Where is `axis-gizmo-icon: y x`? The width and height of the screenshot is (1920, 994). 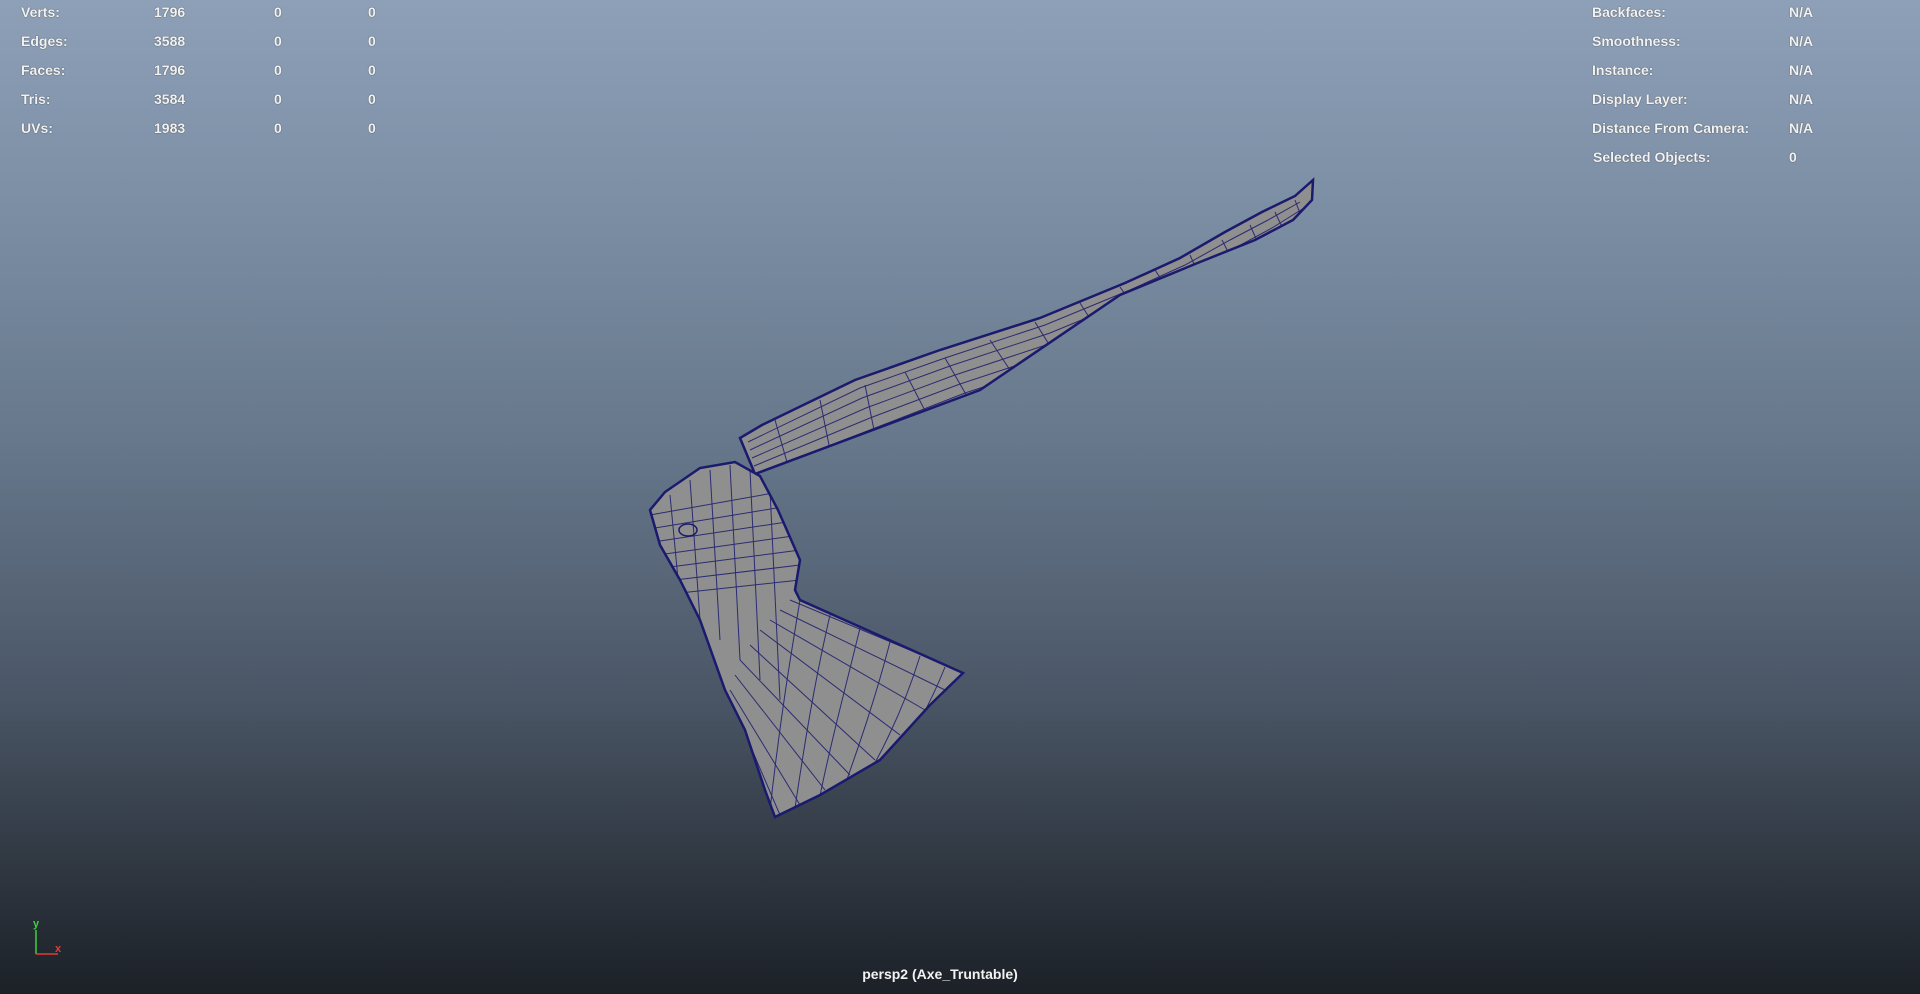 axis-gizmo-icon: y x is located at coordinates (47, 936).